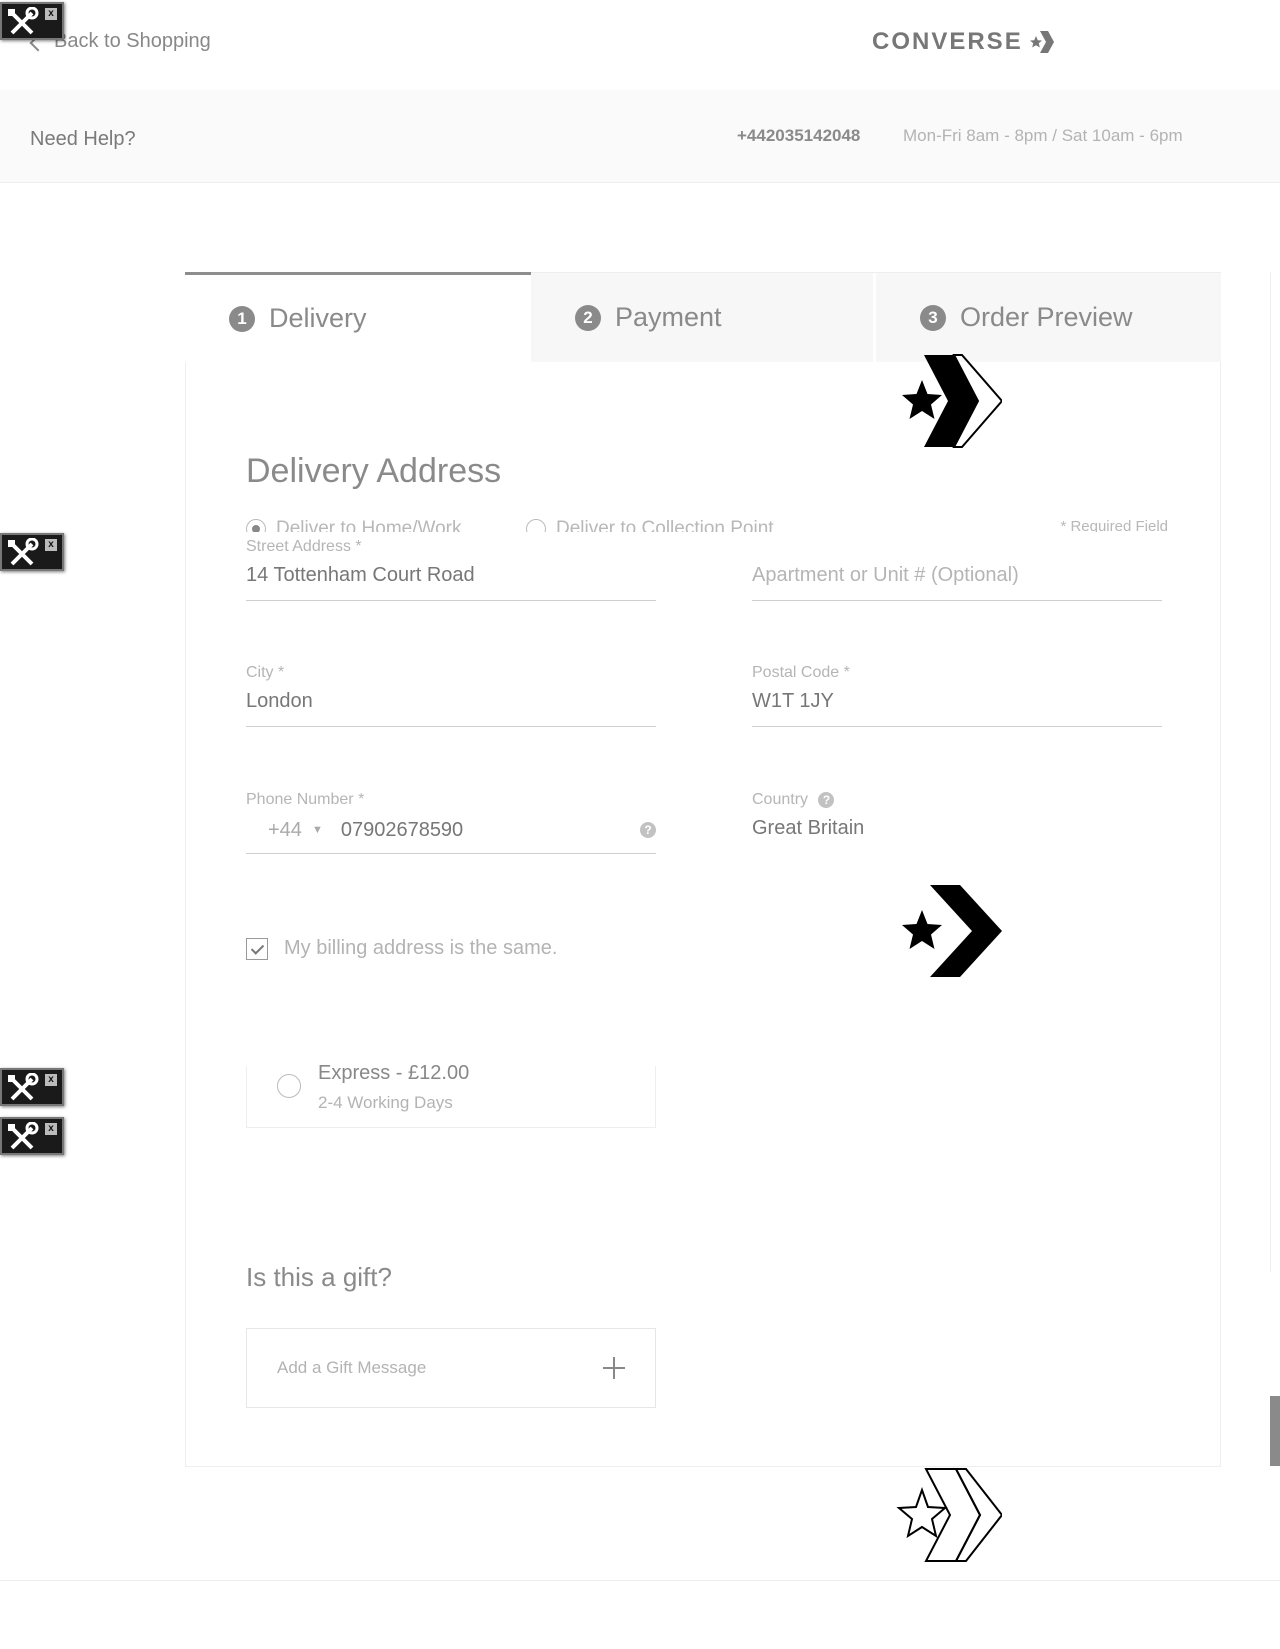  Describe the element at coordinates (256, 525) in the screenshot. I see `radio-selected-icon` at that location.